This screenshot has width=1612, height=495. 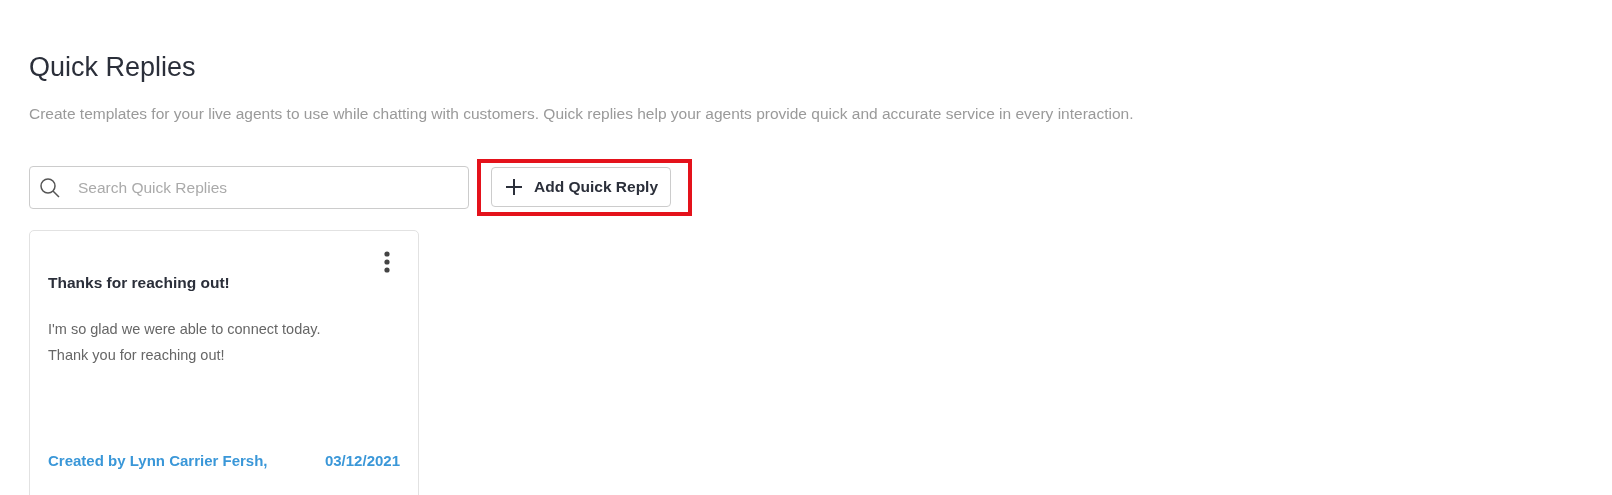 I want to click on card-title: Thanks for reaching out!, so click(x=139, y=283).